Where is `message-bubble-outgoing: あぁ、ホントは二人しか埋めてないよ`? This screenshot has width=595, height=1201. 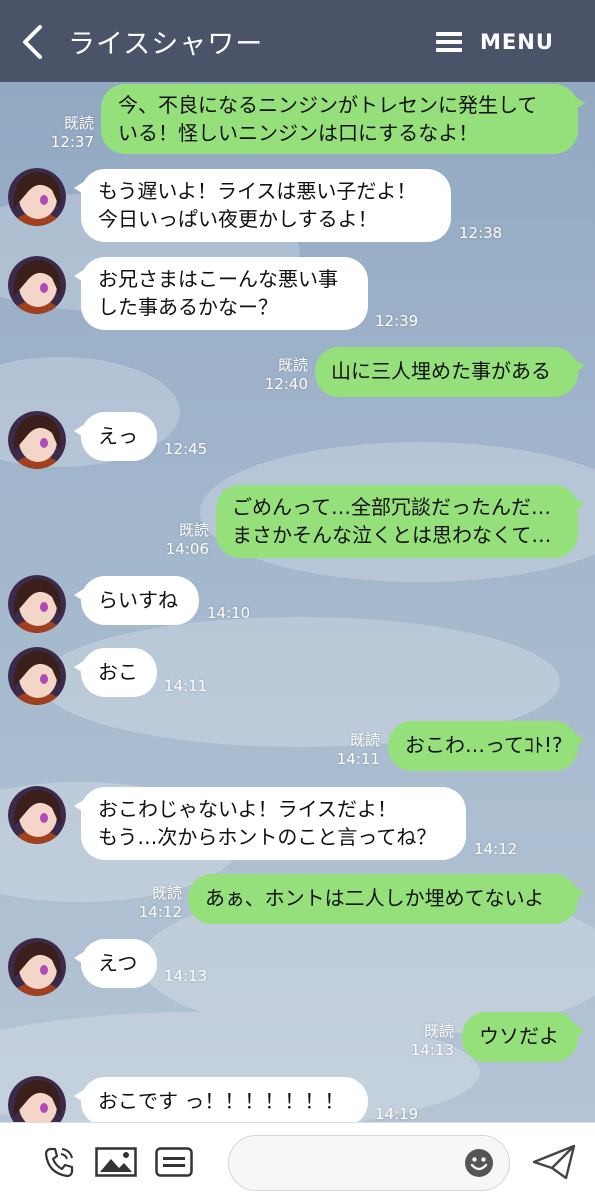
message-bubble-outgoing: あぁ、ホントは二人しか埋めてないよ is located at coordinates (386, 899).